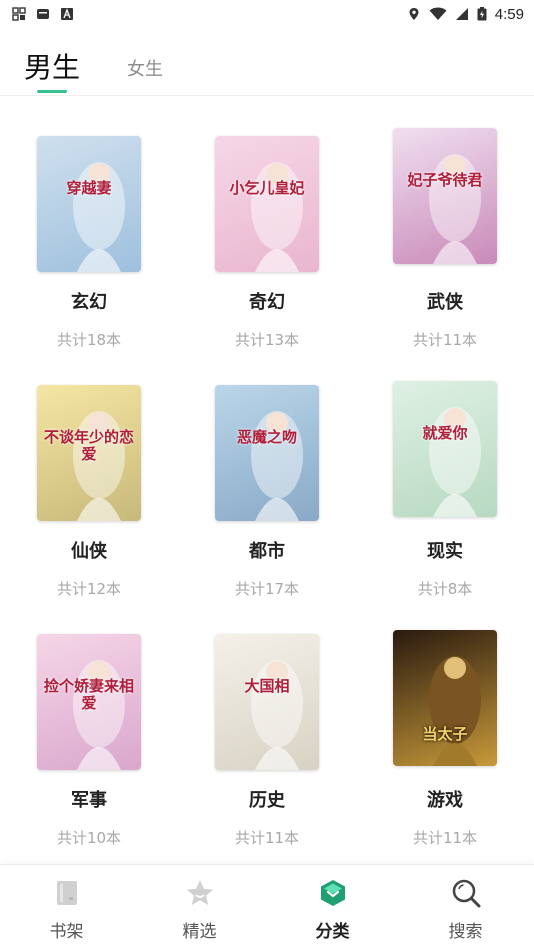  I want to click on nav-featured: 精选, so click(199, 908).